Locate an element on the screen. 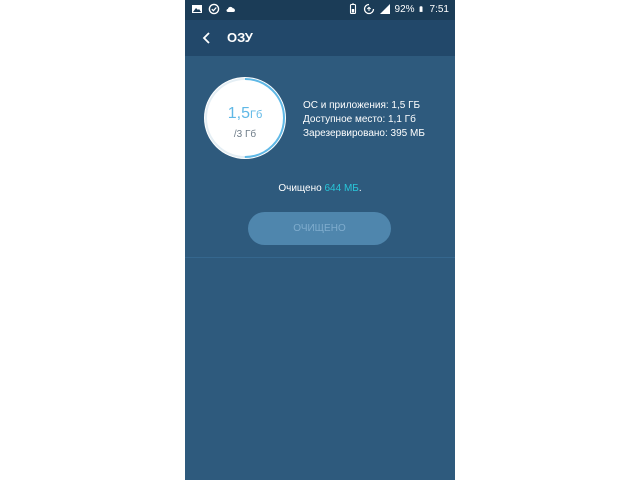 This screenshot has width=640, height=480. cleaned-amount: 644 МБ is located at coordinates (341, 188).